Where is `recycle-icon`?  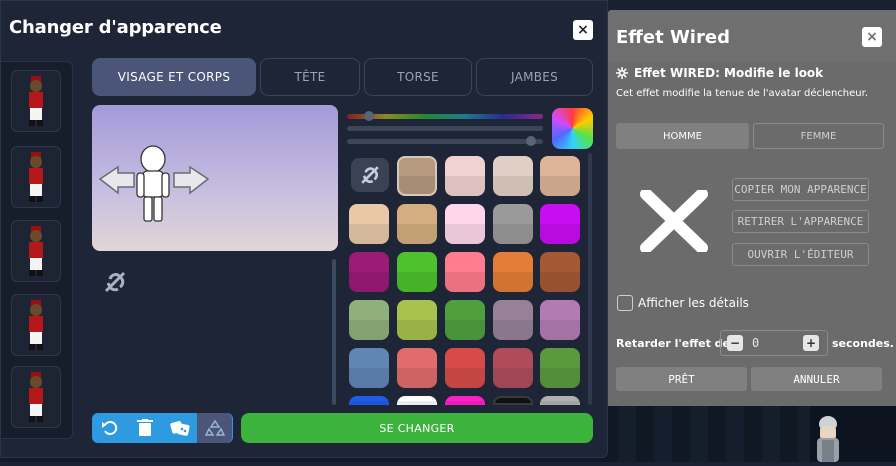
recycle-icon is located at coordinates (214, 428).